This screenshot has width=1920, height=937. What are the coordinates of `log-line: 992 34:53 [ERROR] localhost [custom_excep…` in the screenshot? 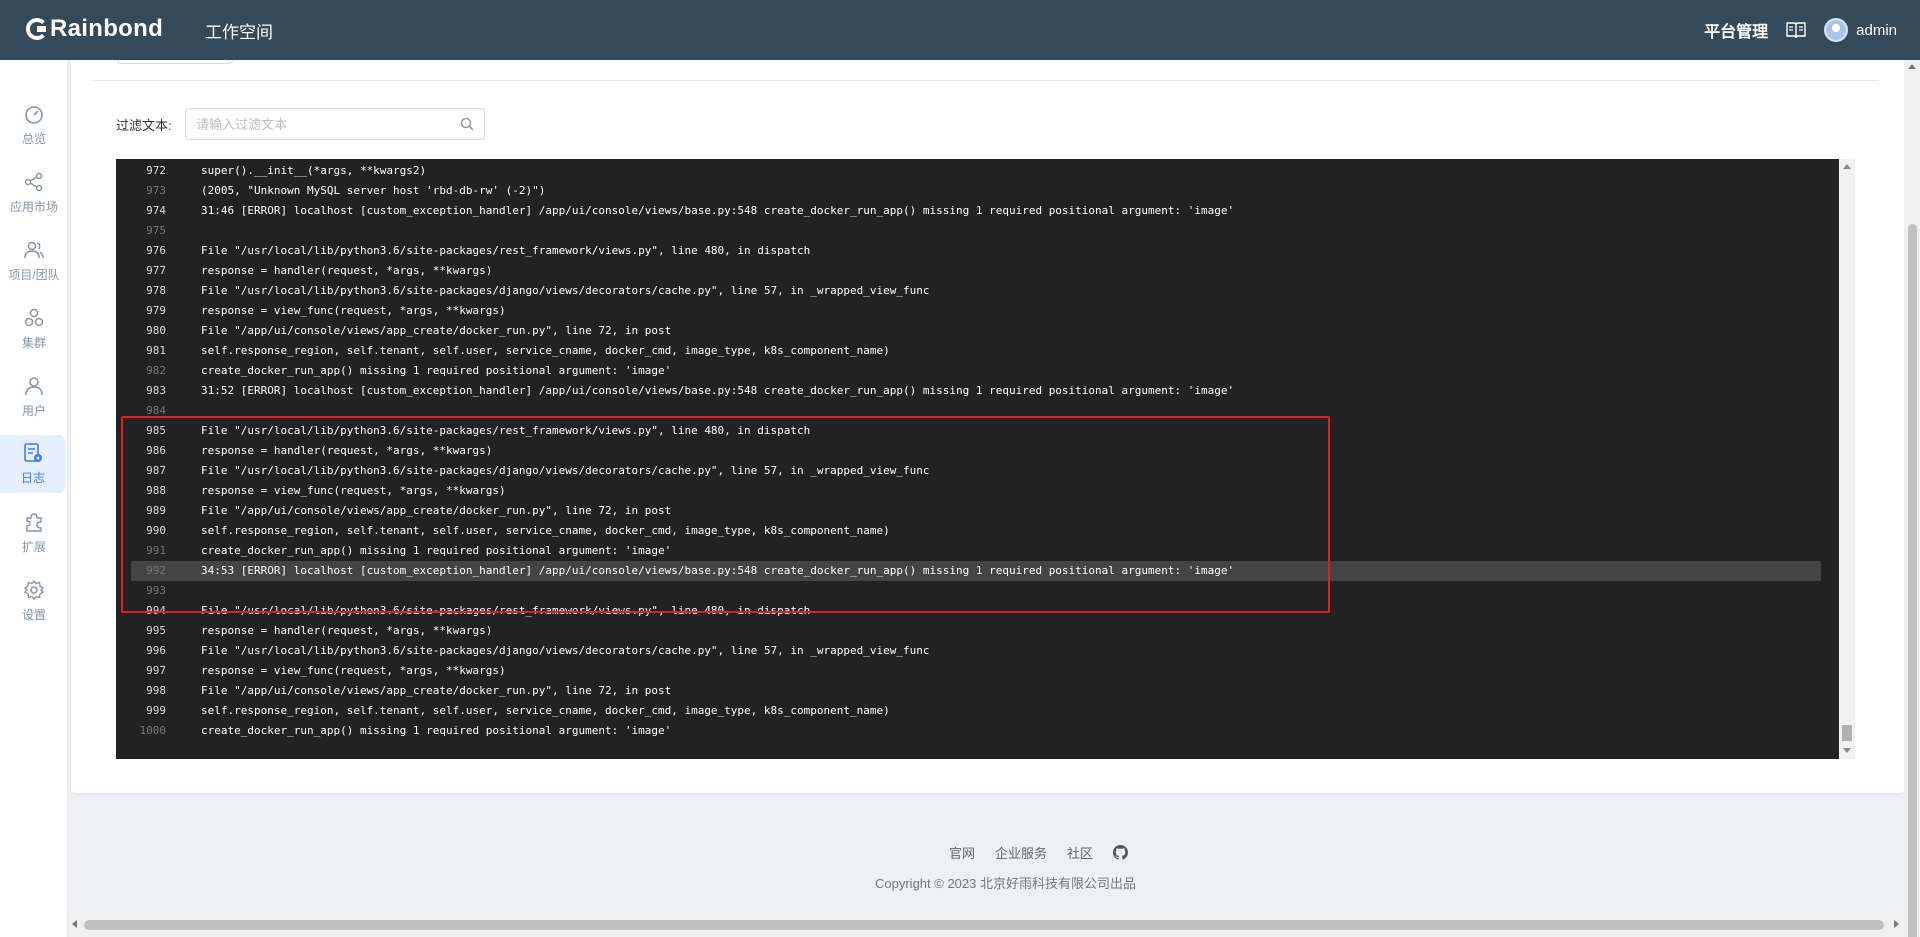 It's located at (976, 571).